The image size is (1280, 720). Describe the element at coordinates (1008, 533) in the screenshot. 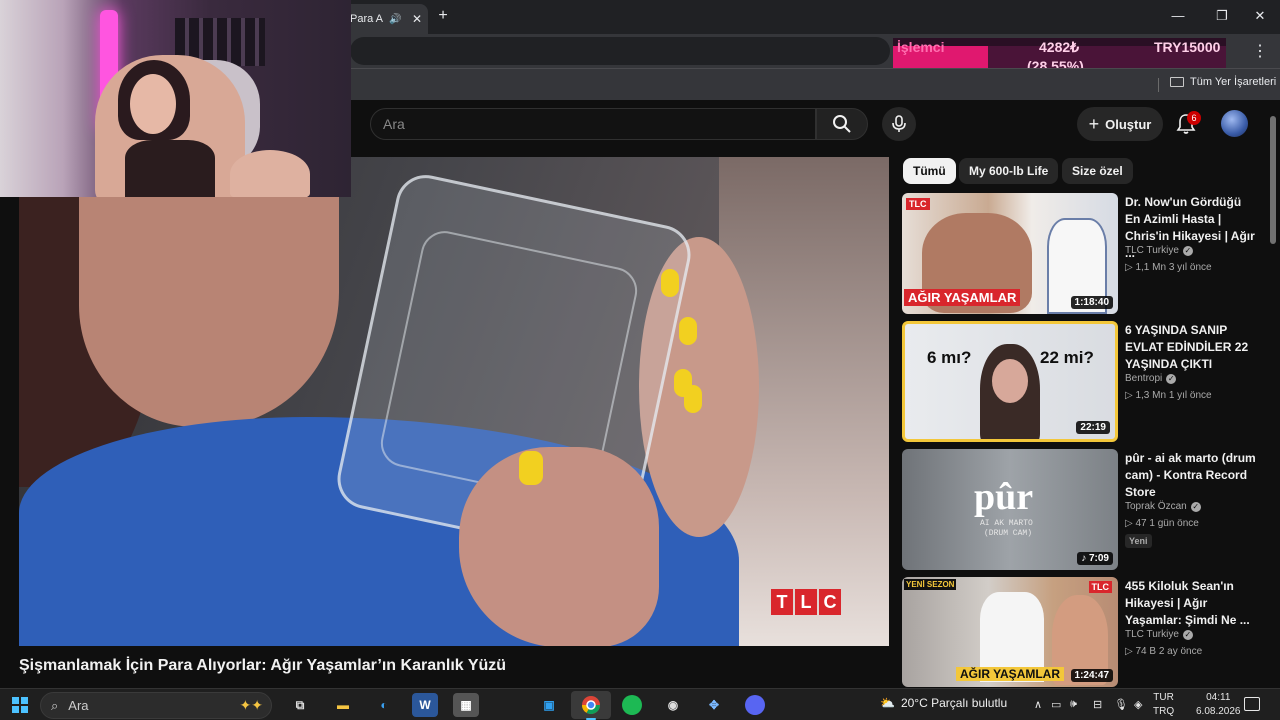

I see `thumb-sub-text-2: (DRUM CAM)` at that location.